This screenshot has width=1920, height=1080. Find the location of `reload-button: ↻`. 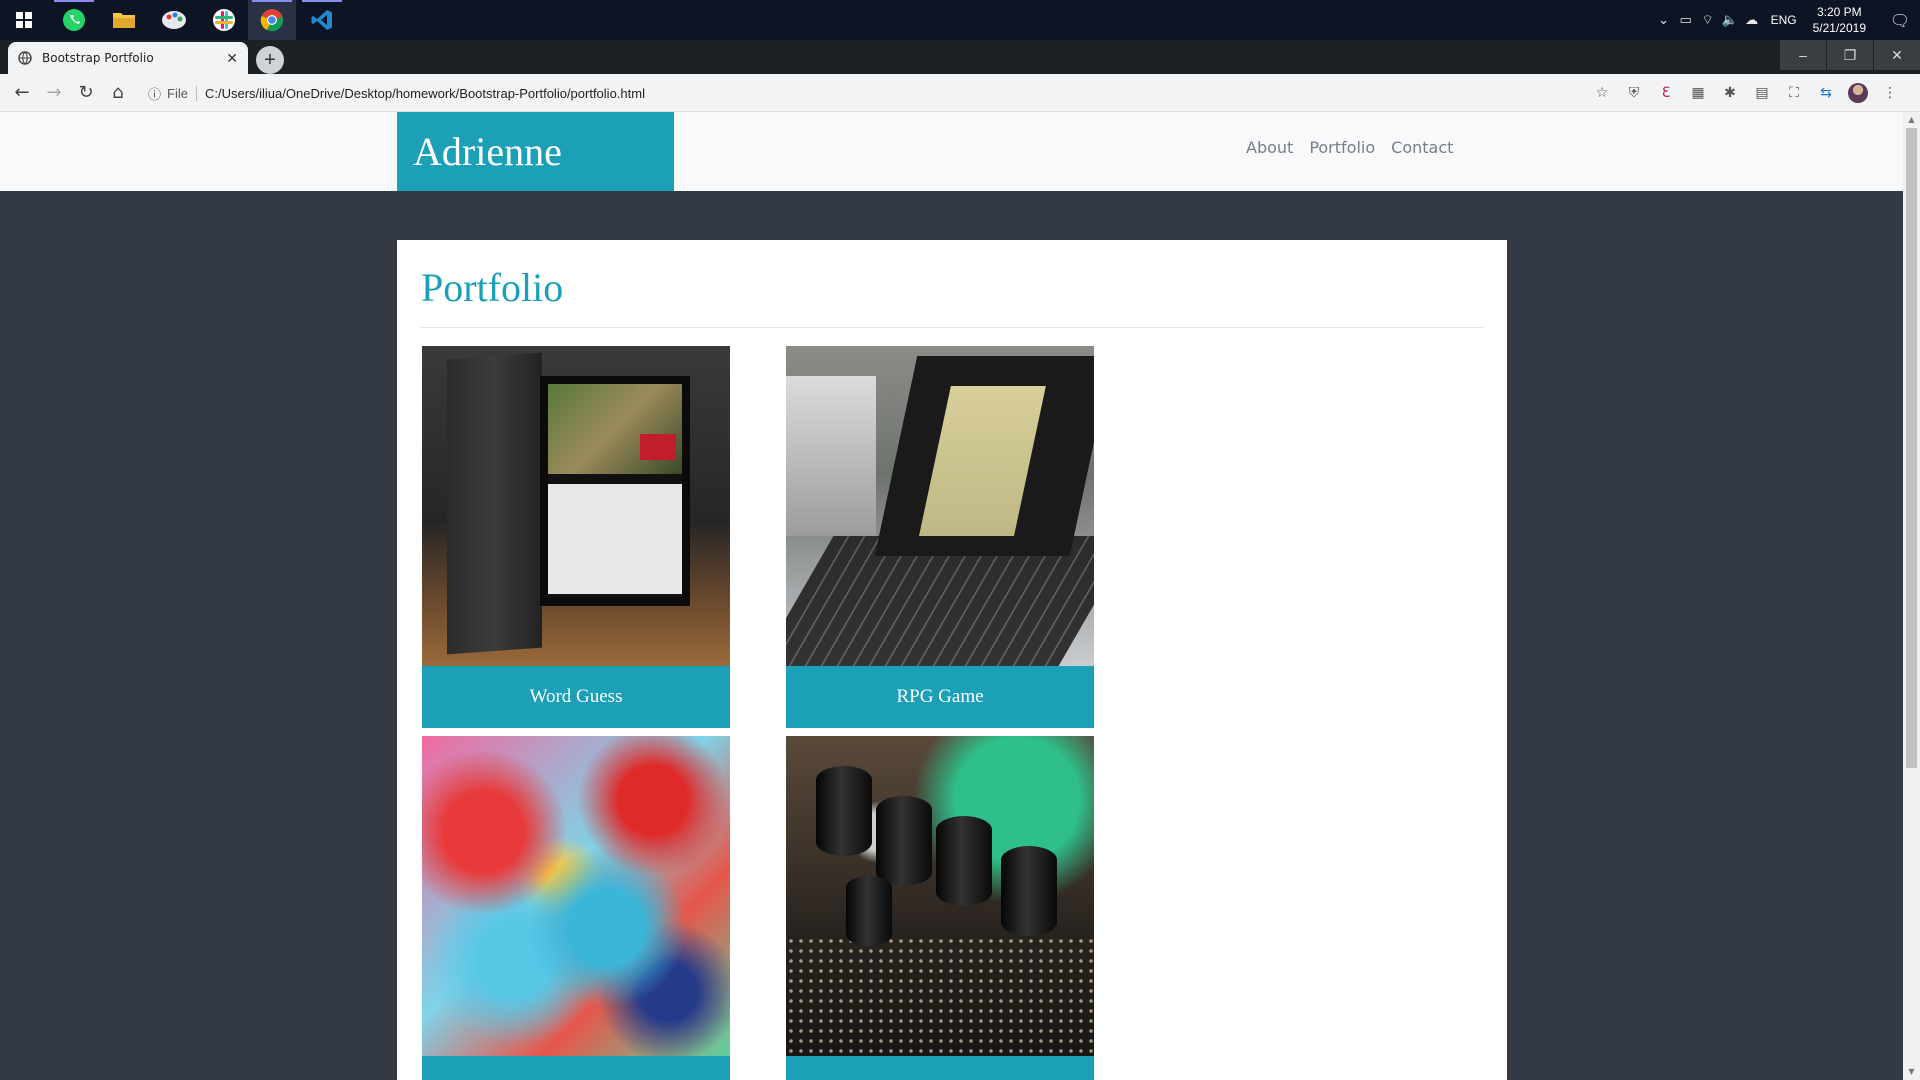

reload-button: ↻ is located at coordinates (86, 92).